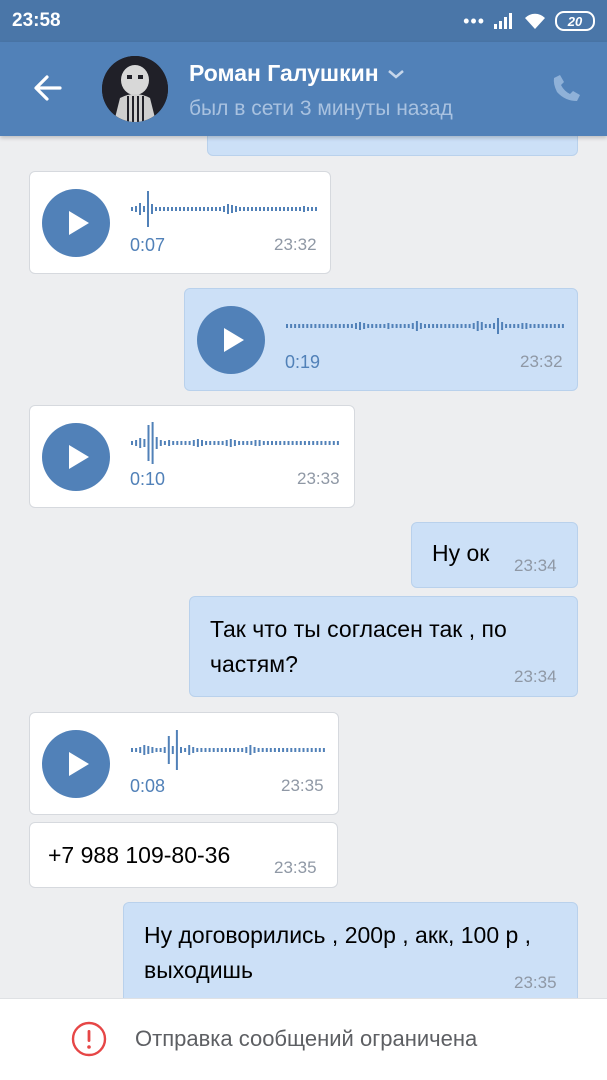  Describe the element at coordinates (36, 20) in the screenshot. I see `status-time: 23:58` at that location.